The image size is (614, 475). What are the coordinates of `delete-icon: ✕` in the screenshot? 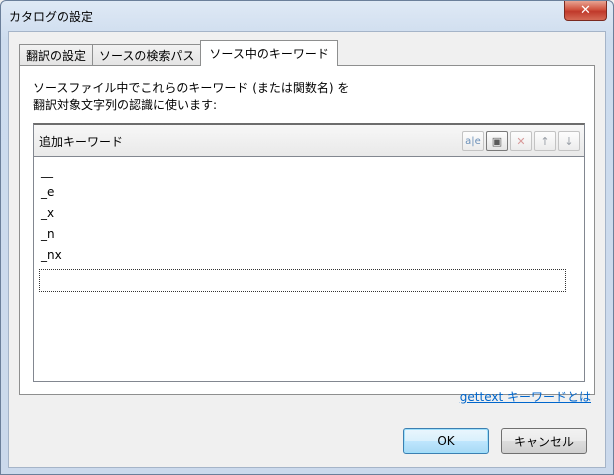 It's located at (521, 141).